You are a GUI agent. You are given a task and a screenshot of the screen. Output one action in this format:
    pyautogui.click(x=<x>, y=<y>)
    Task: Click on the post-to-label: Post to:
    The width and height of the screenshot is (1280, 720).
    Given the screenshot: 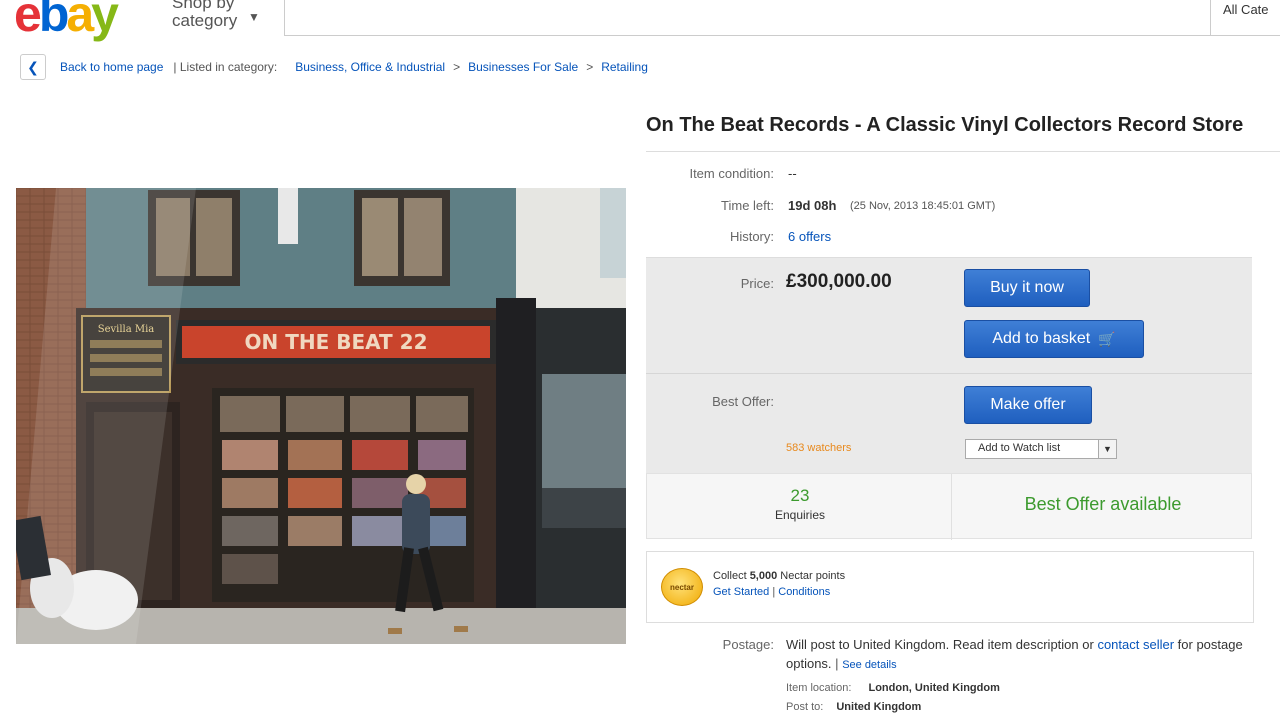 What is the action you would take?
    pyautogui.click(x=805, y=707)
    